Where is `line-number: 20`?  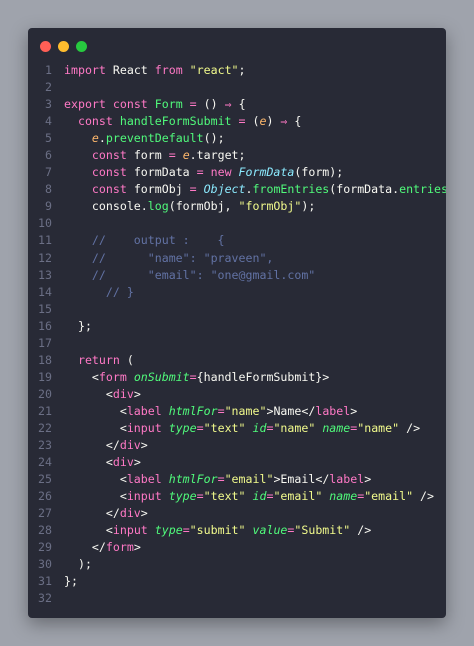 line-number: 20 is located at coordinates (45, 393).